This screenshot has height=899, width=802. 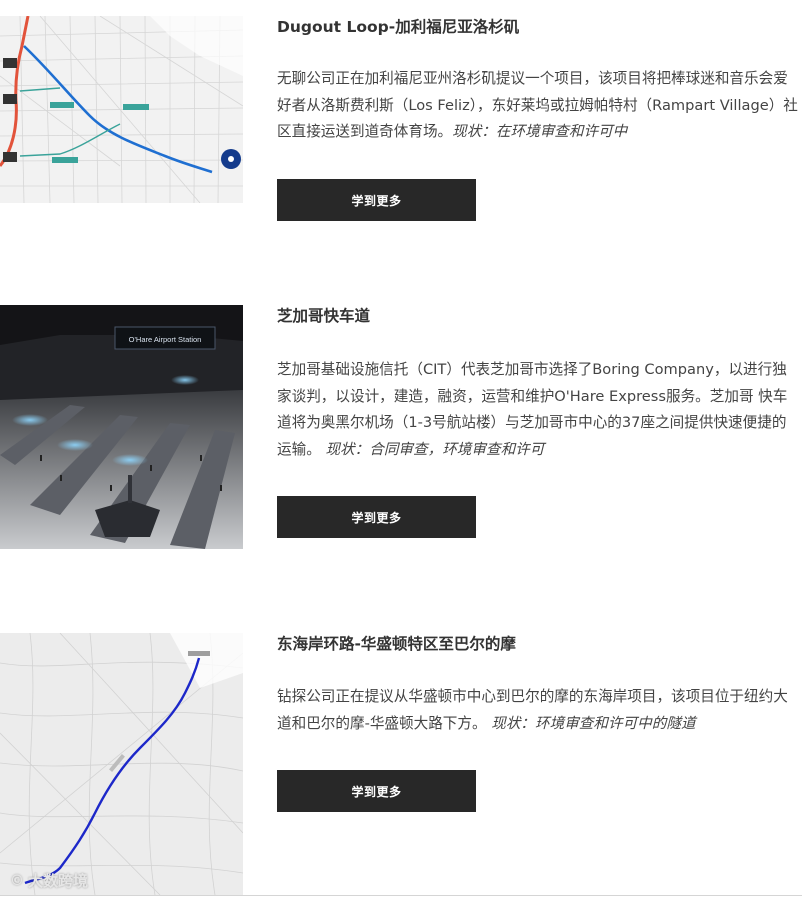 I want to click on dc-baltimore-route-map, so click(x=121, y=764).